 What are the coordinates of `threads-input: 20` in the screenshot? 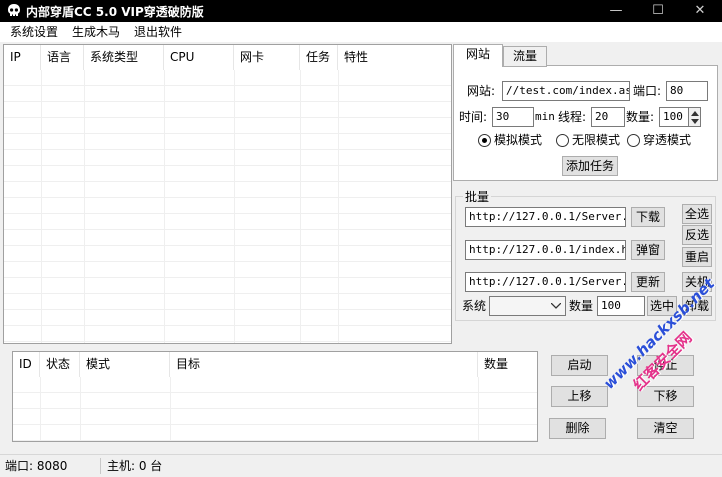 It's located at (608, 117).